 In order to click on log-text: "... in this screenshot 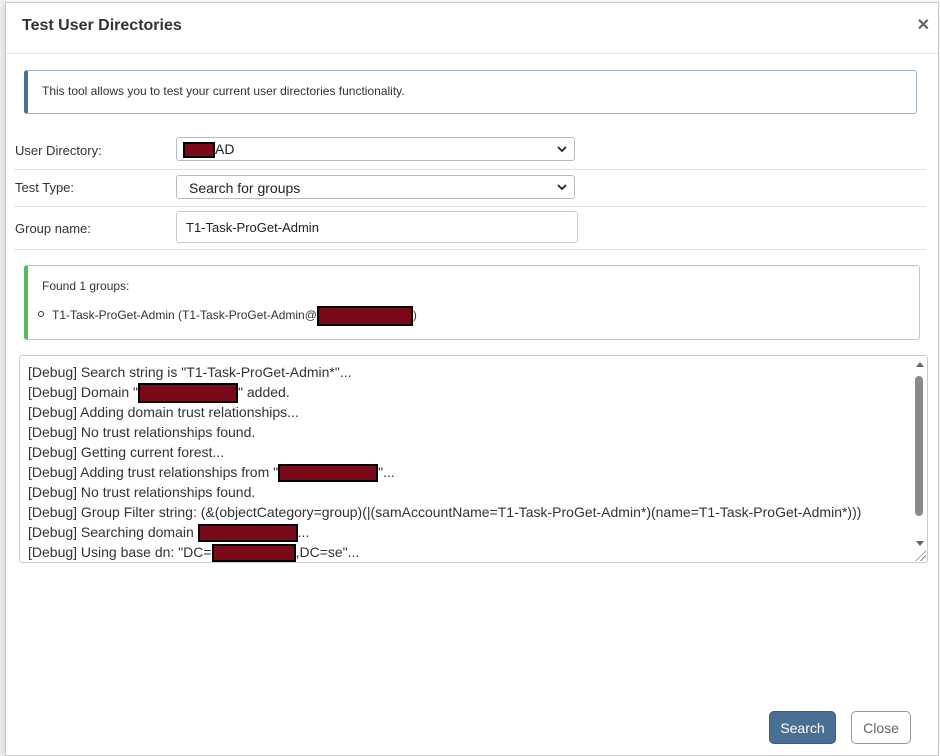, I will do `click(386, 472)`.